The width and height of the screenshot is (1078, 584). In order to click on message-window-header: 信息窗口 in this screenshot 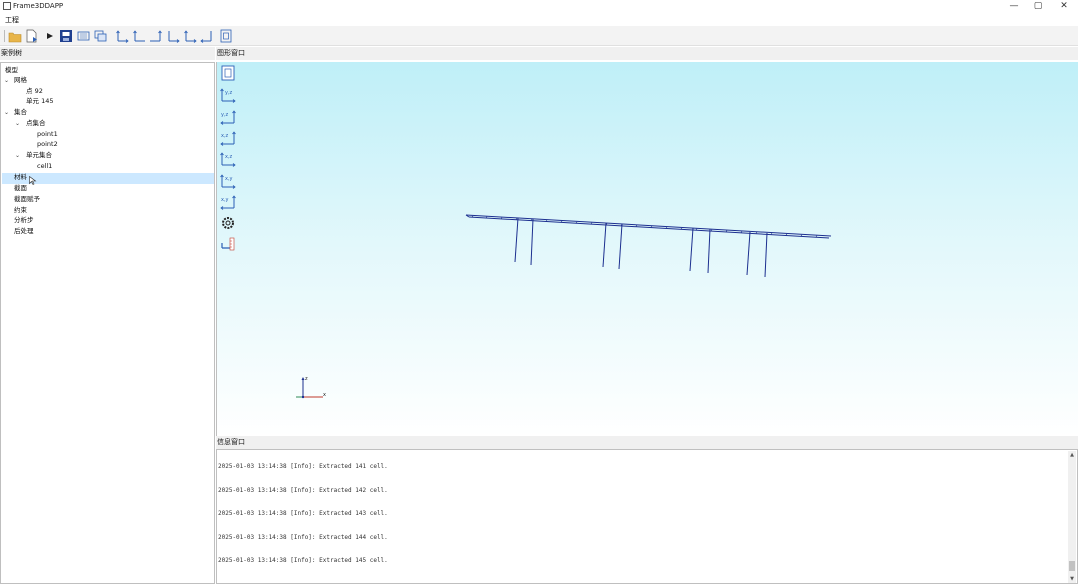, I will do `click(647, 442)`.